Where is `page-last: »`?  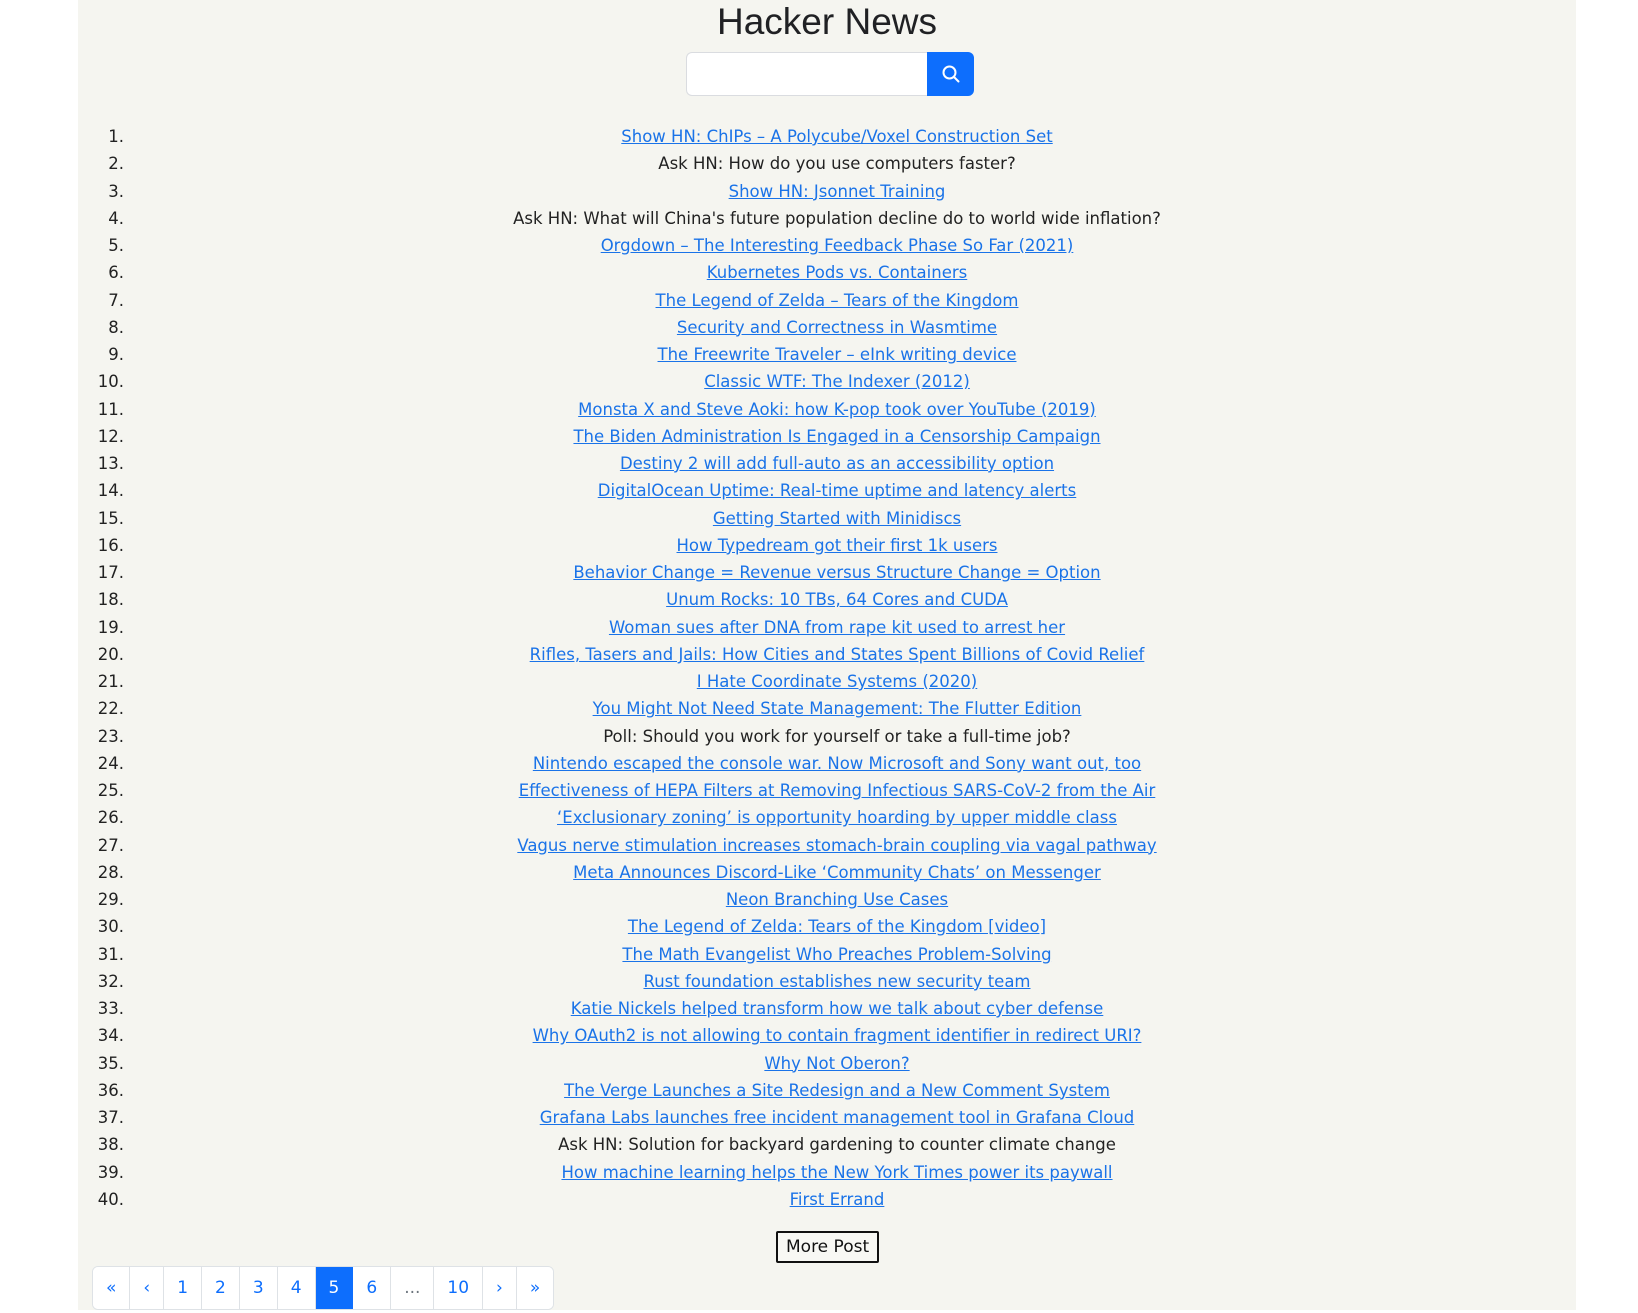 page-last: » is located at coordinates (535, 1288).